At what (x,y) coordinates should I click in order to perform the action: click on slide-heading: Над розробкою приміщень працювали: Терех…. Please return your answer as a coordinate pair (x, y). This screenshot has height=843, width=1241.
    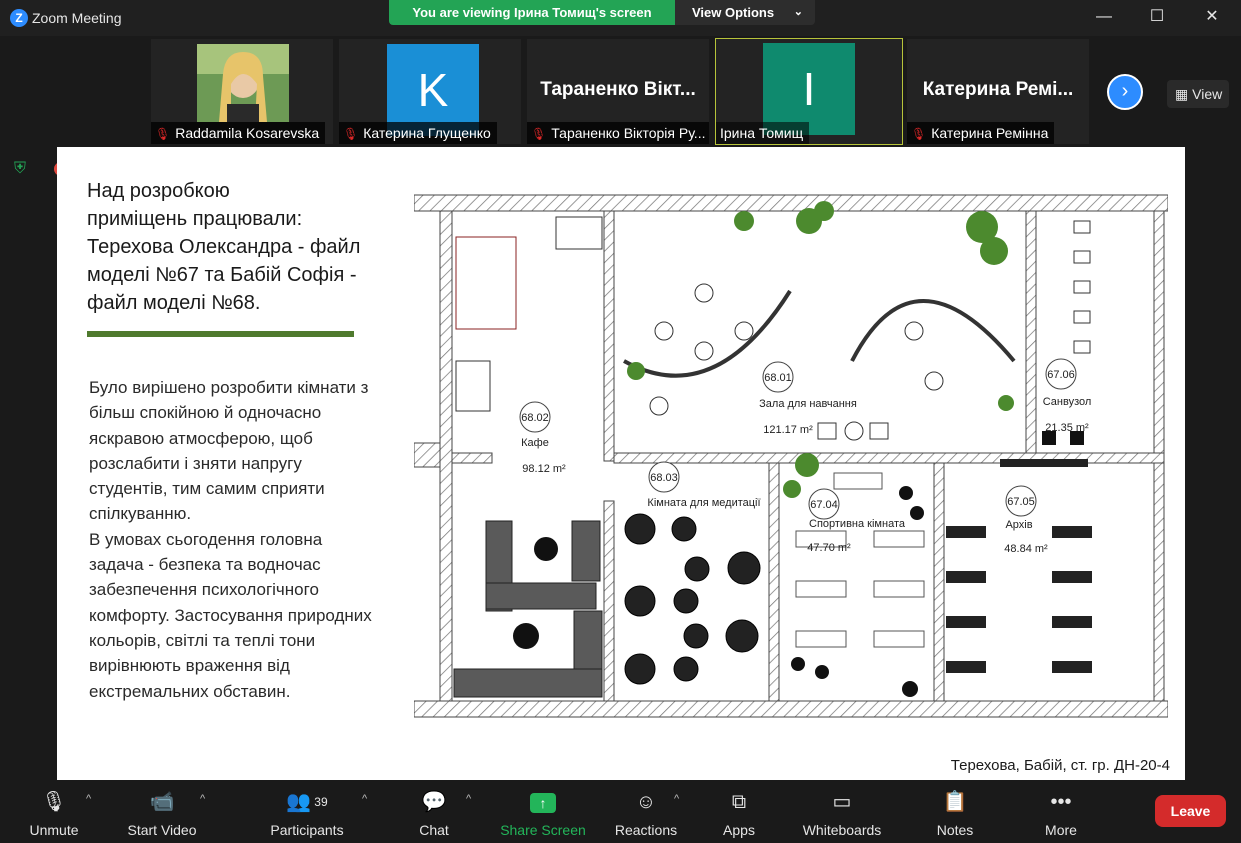
    Looking at the image, I should click on (224, 247).